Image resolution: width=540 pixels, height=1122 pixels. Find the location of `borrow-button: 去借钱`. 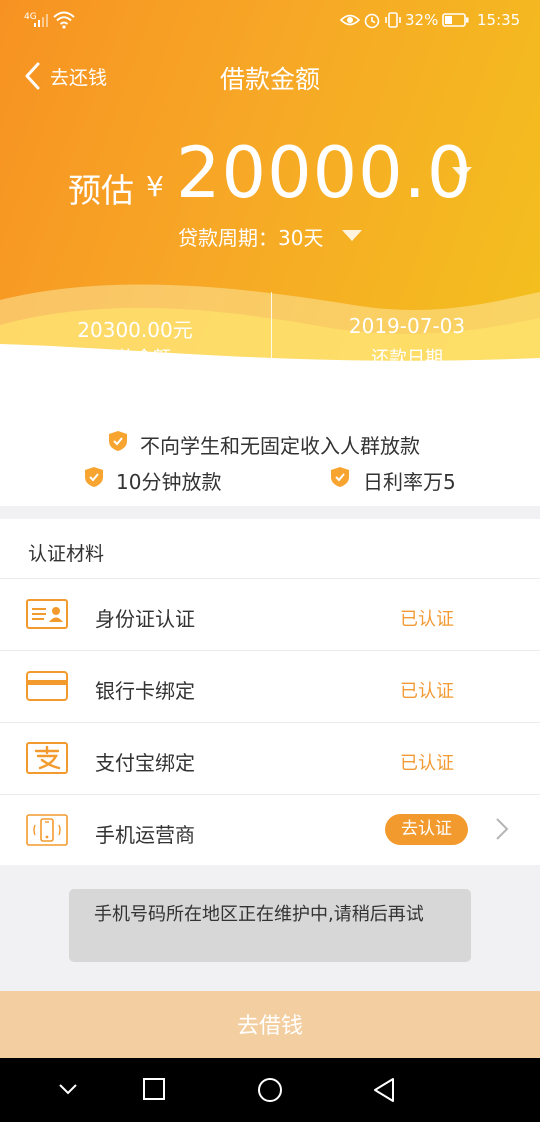

borrow-button: 去借钱 is located at coordinates (270, 1024).